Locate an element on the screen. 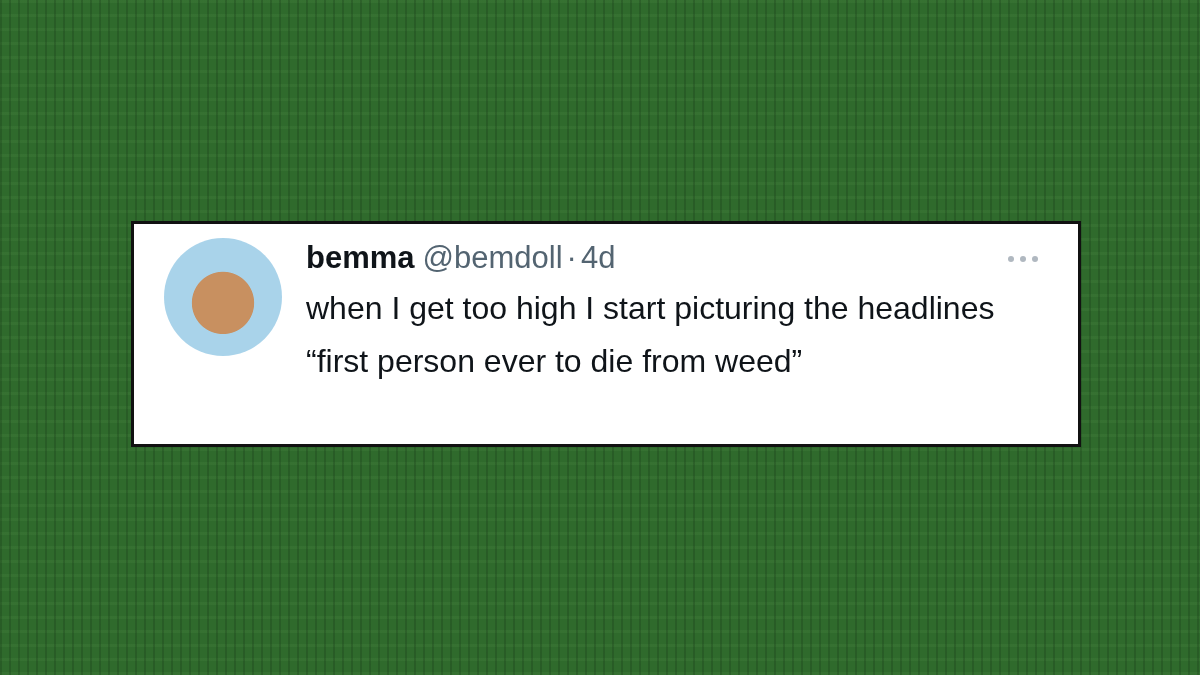 The height and width of the screenshot is (675, 1200). user-handle: @bemdoll is located at coordinates (492, 258).